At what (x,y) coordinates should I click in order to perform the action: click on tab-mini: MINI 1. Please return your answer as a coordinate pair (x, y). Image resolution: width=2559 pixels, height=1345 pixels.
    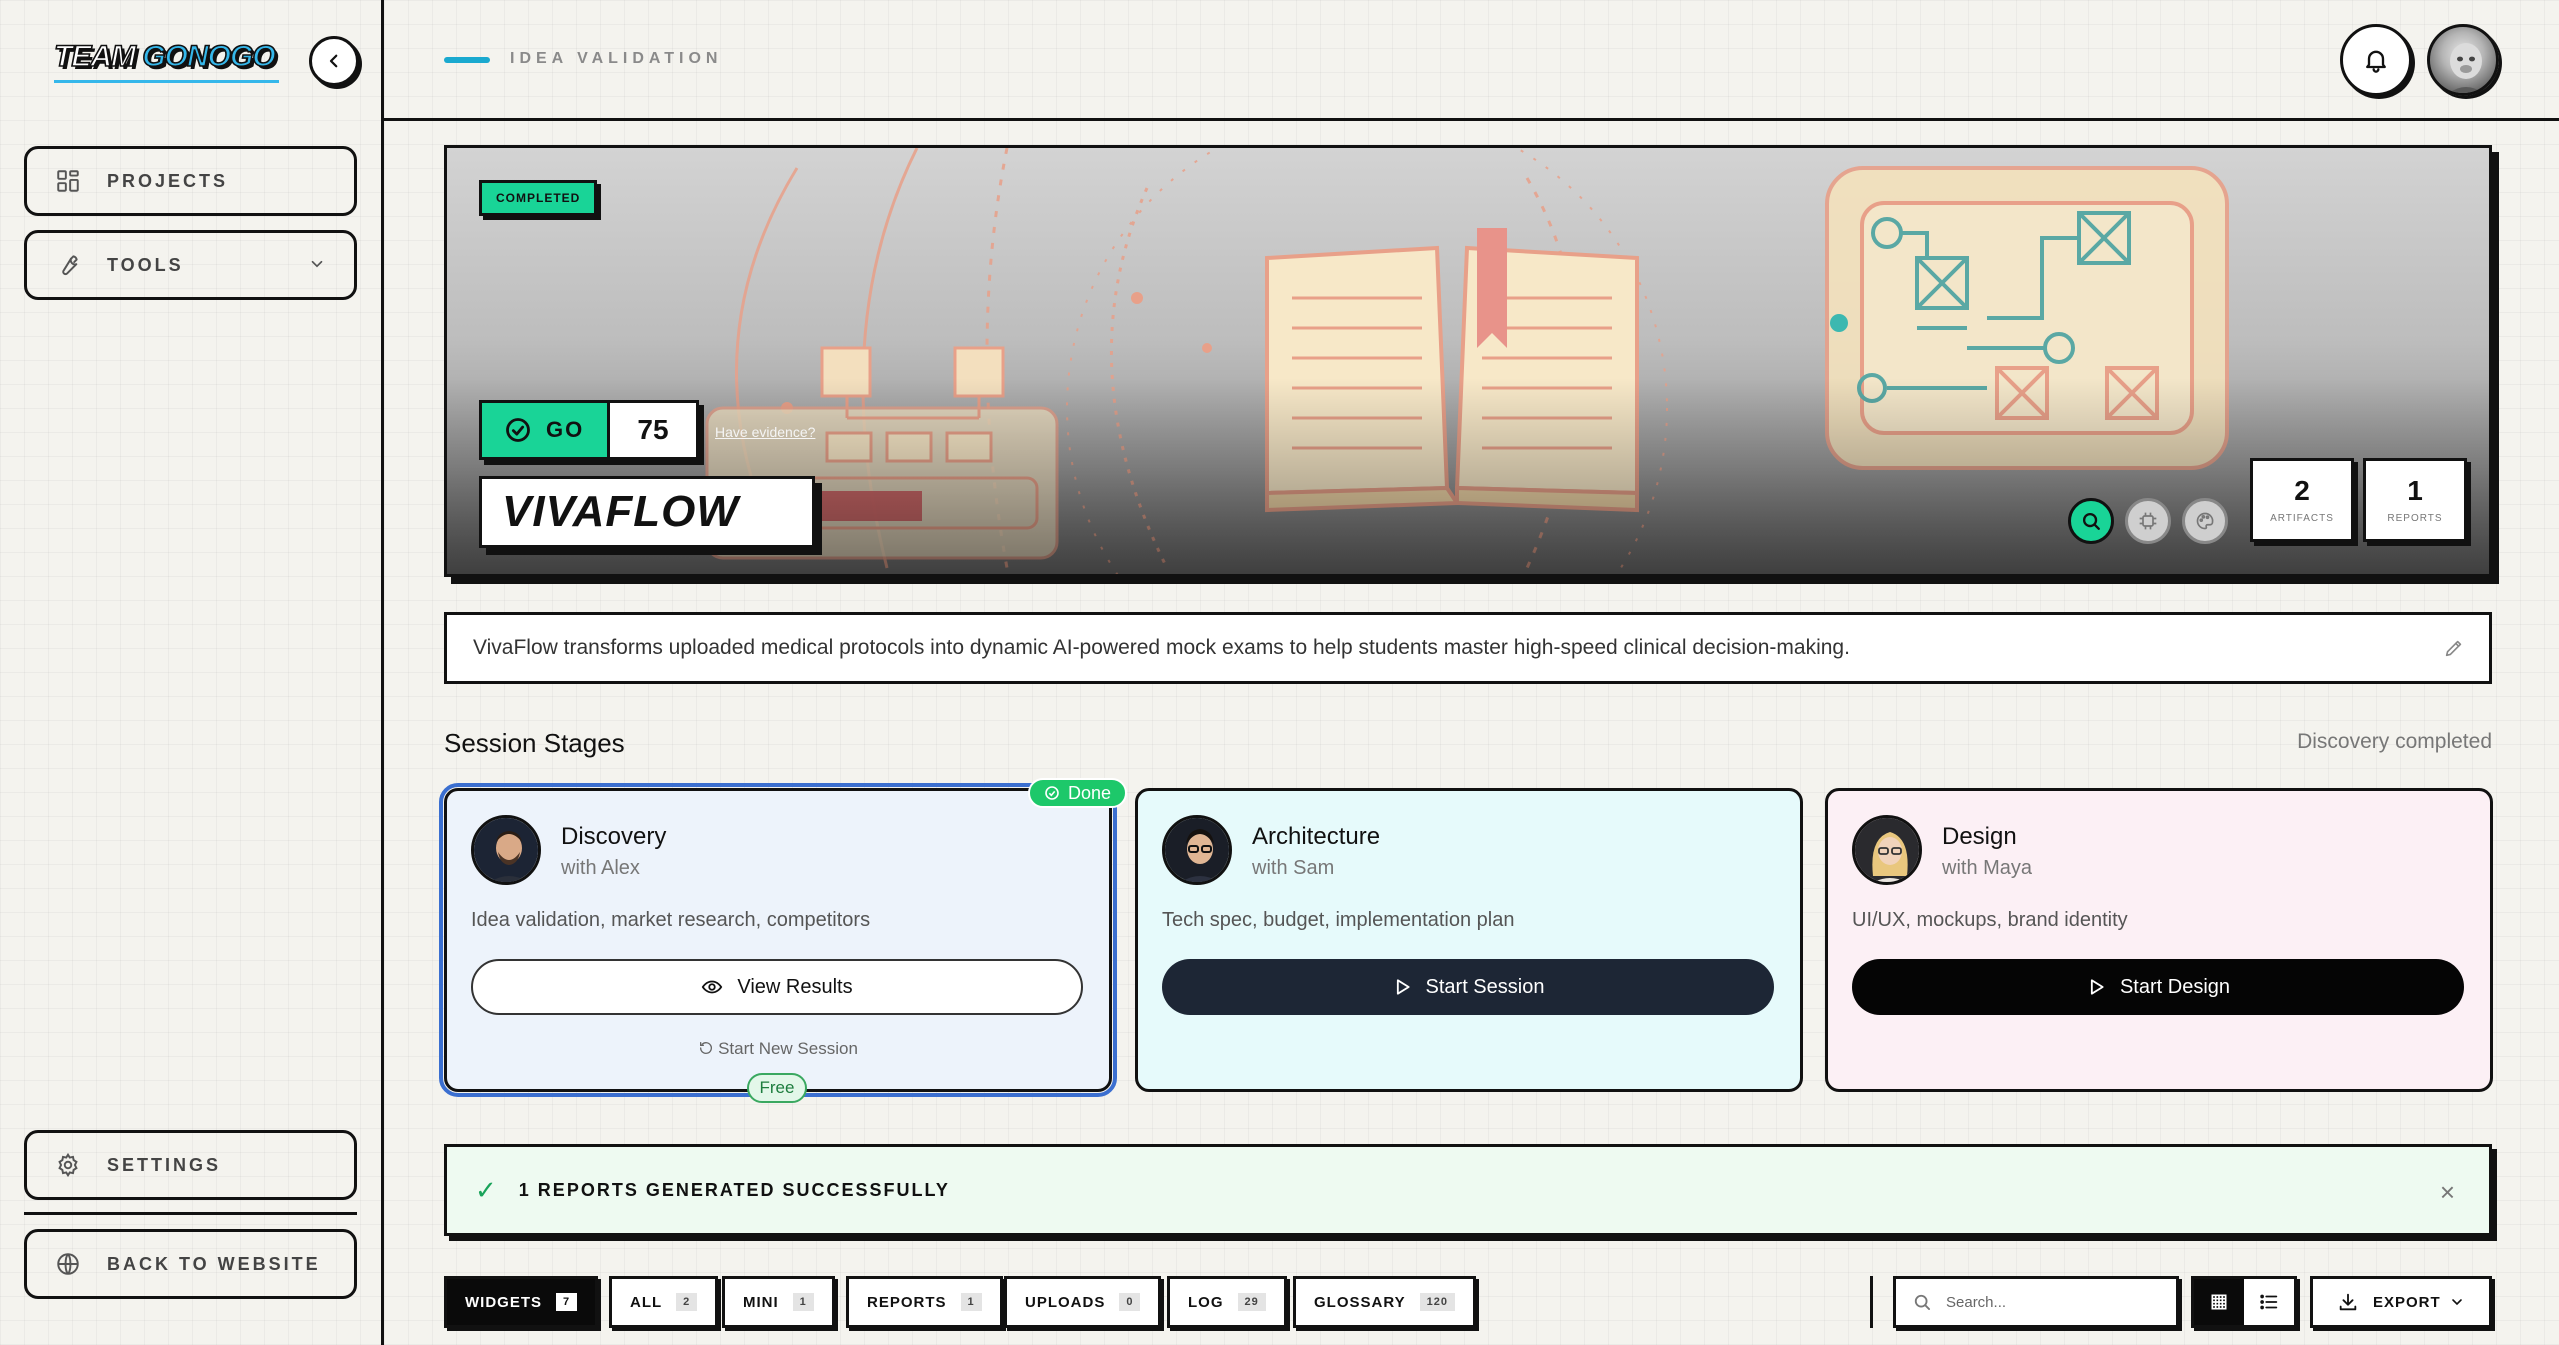
    Looking at the image, I should click on (778, 1302).